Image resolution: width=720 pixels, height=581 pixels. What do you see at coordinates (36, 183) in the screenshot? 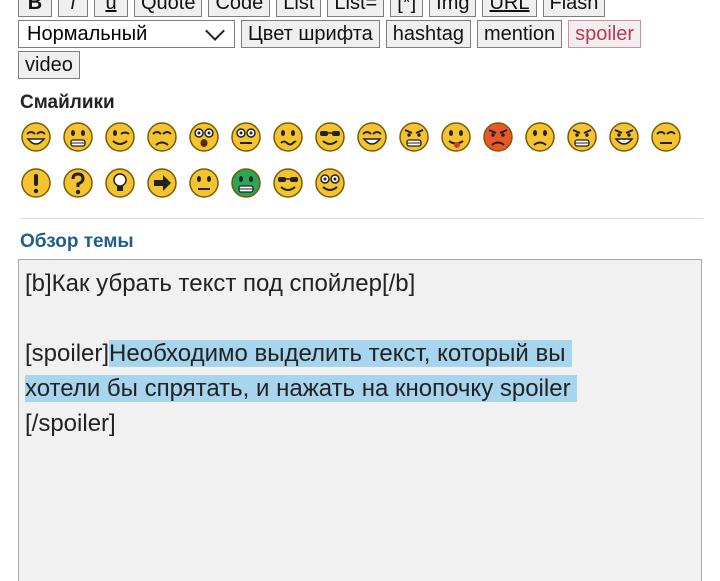
I see `exclamation-icon` at bounding box center [36, 183].